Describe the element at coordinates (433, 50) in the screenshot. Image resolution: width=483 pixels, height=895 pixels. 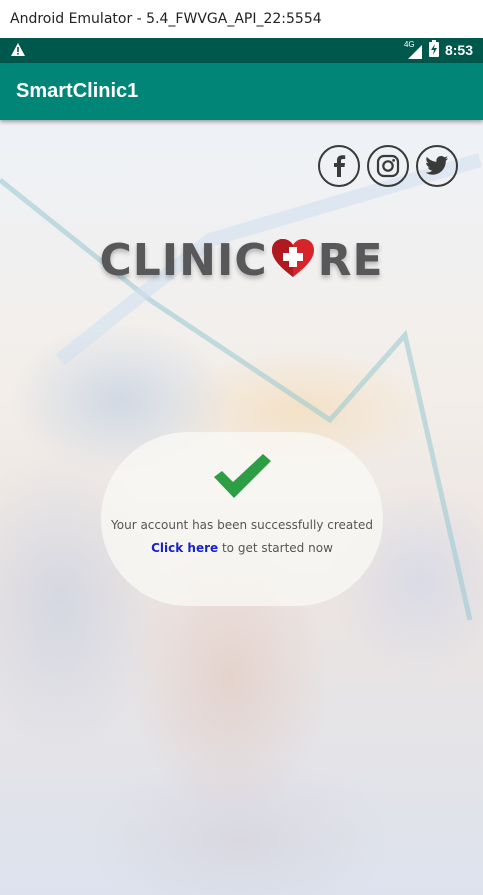
I see `battery-icon` at that location.